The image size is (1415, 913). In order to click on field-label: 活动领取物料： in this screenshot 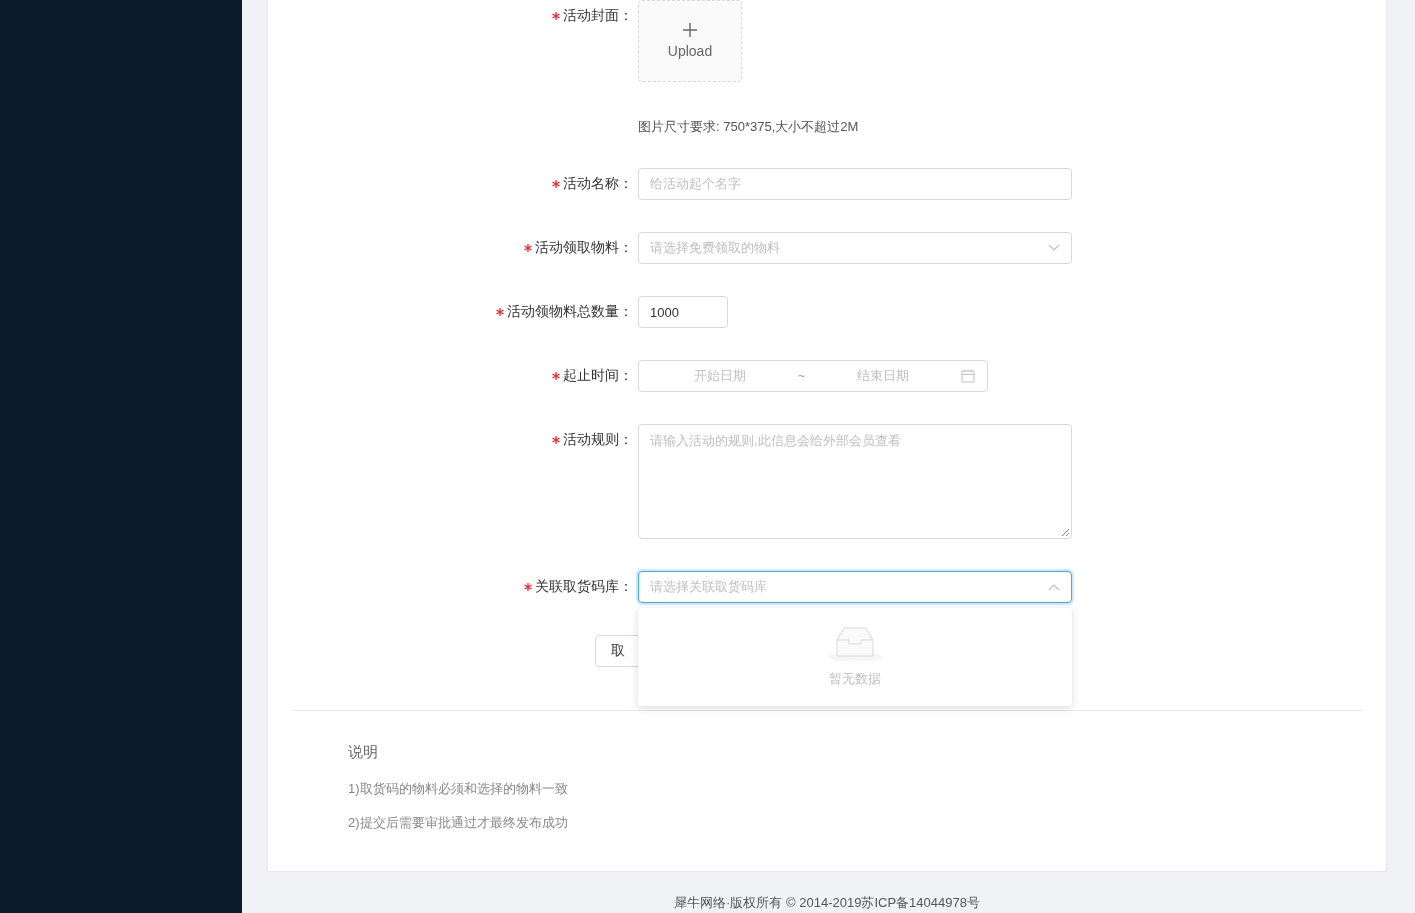, I will do `click(584, 248)`.